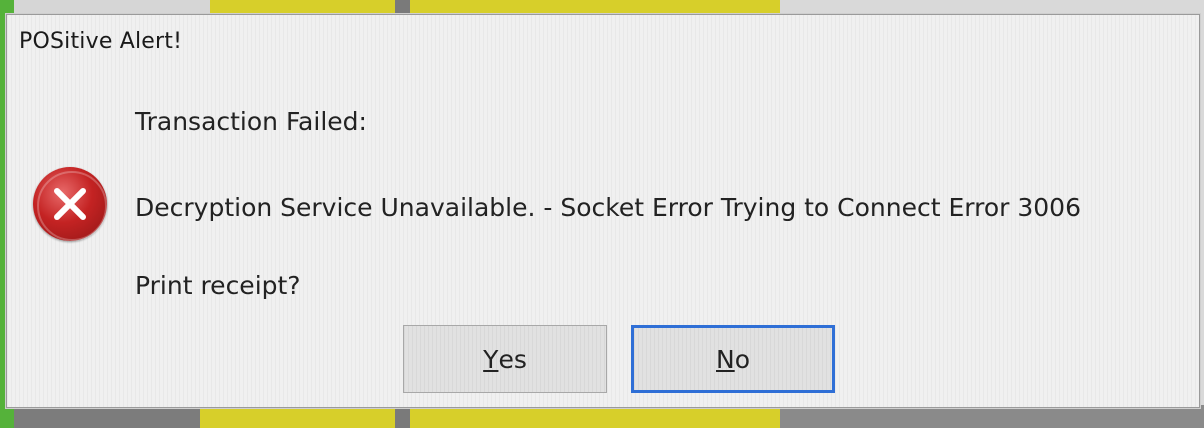 Image resolution: width=1204 pixels, height=428 pixels. I want to click on x-mark-icon, so click(70, 204).